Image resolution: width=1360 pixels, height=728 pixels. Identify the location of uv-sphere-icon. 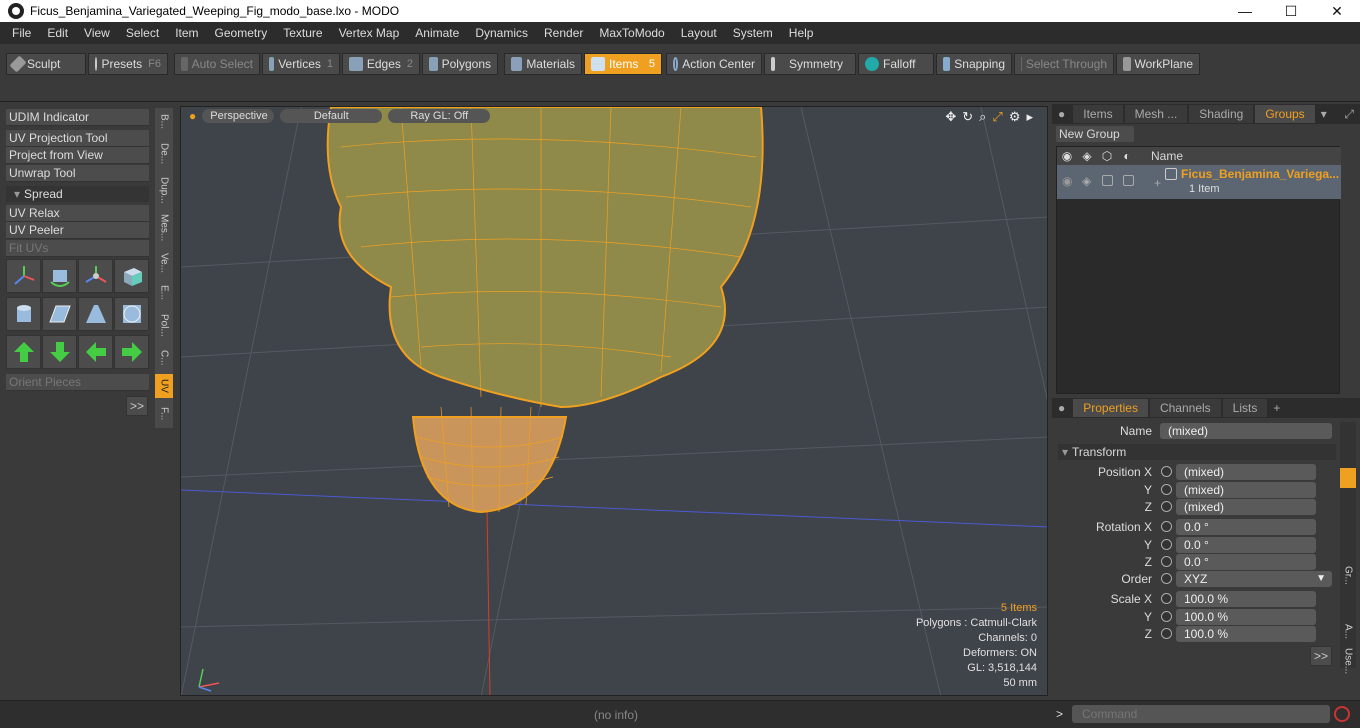
(131, 314).